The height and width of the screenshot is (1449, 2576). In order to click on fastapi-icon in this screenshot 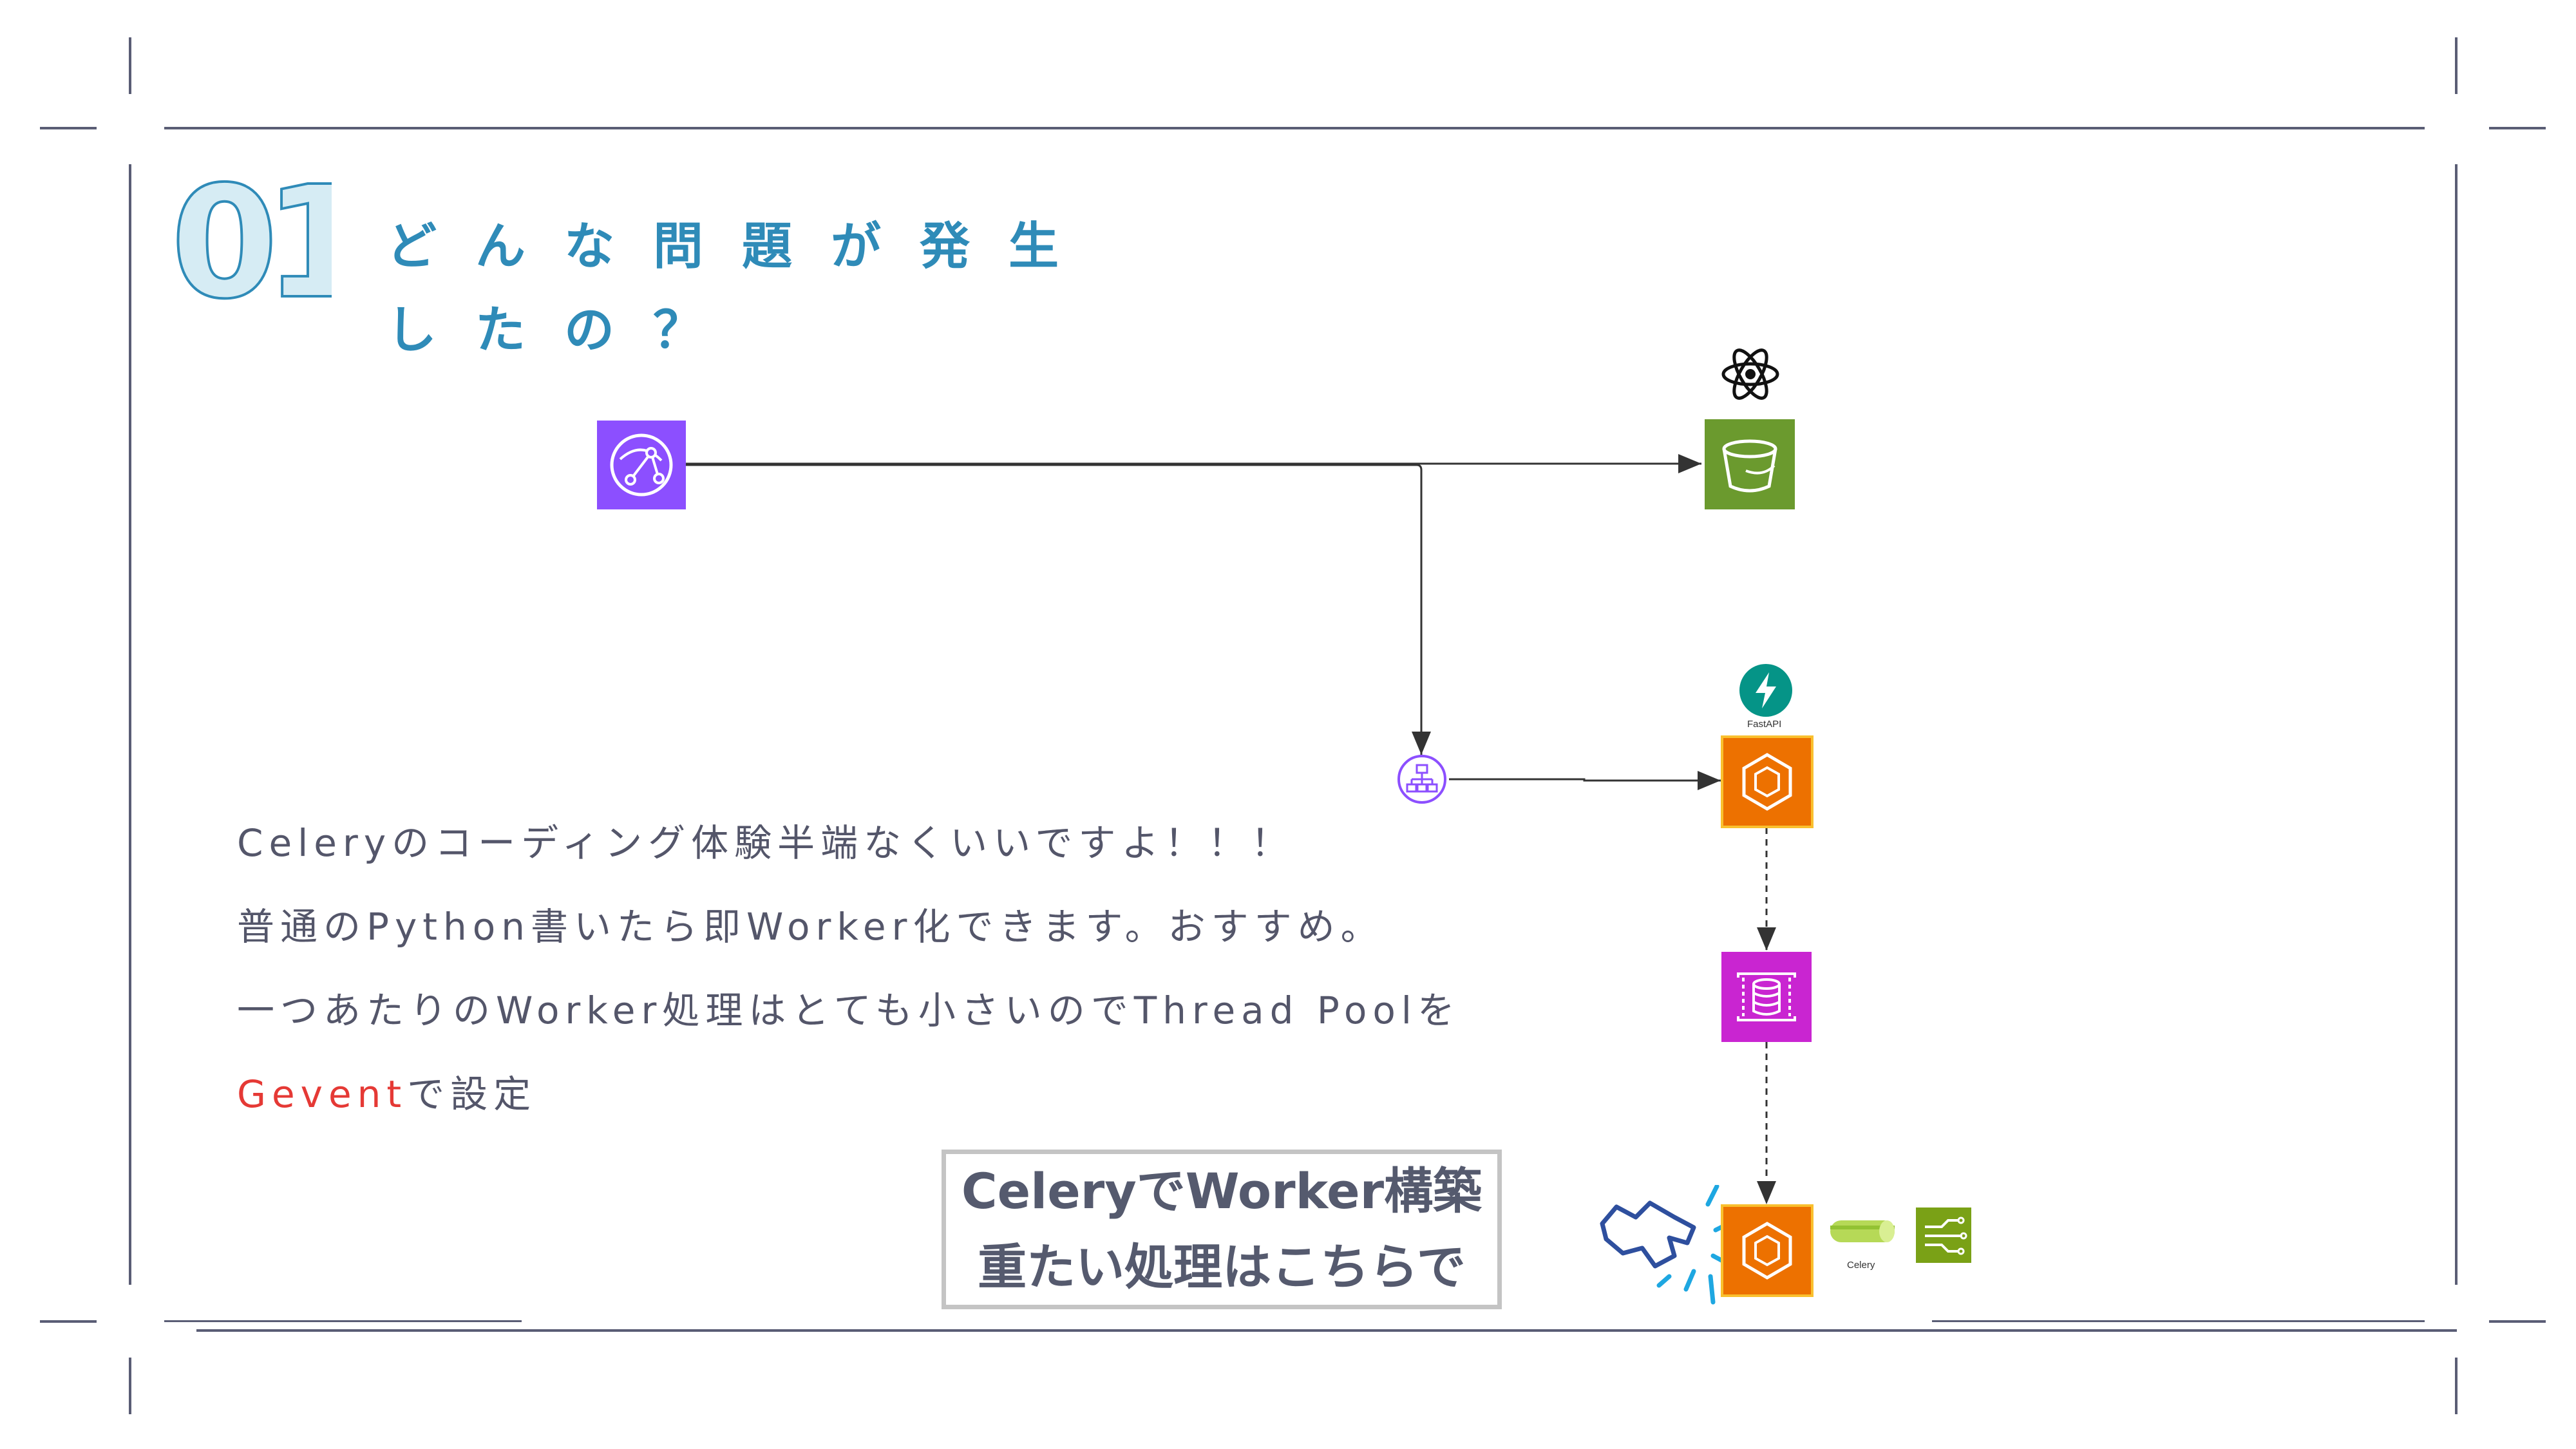, I will do `click(1766, 690)`.